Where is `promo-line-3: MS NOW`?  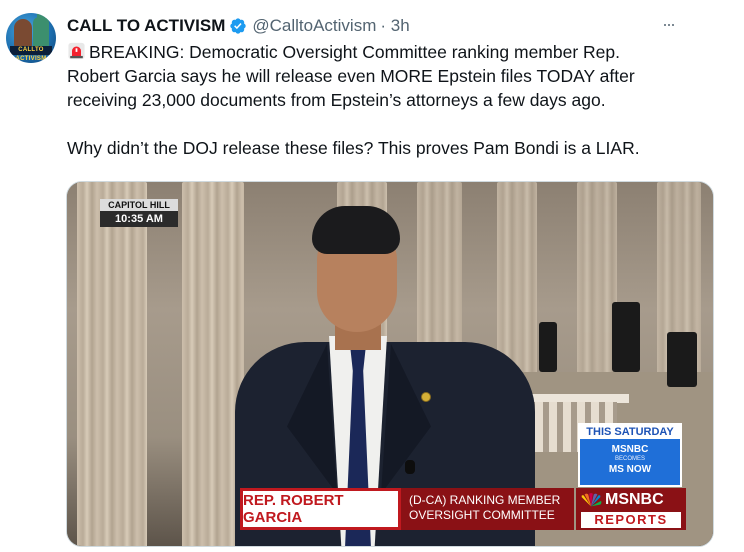 promo-line-3: MS NOW is located at coordinates (630, 469).